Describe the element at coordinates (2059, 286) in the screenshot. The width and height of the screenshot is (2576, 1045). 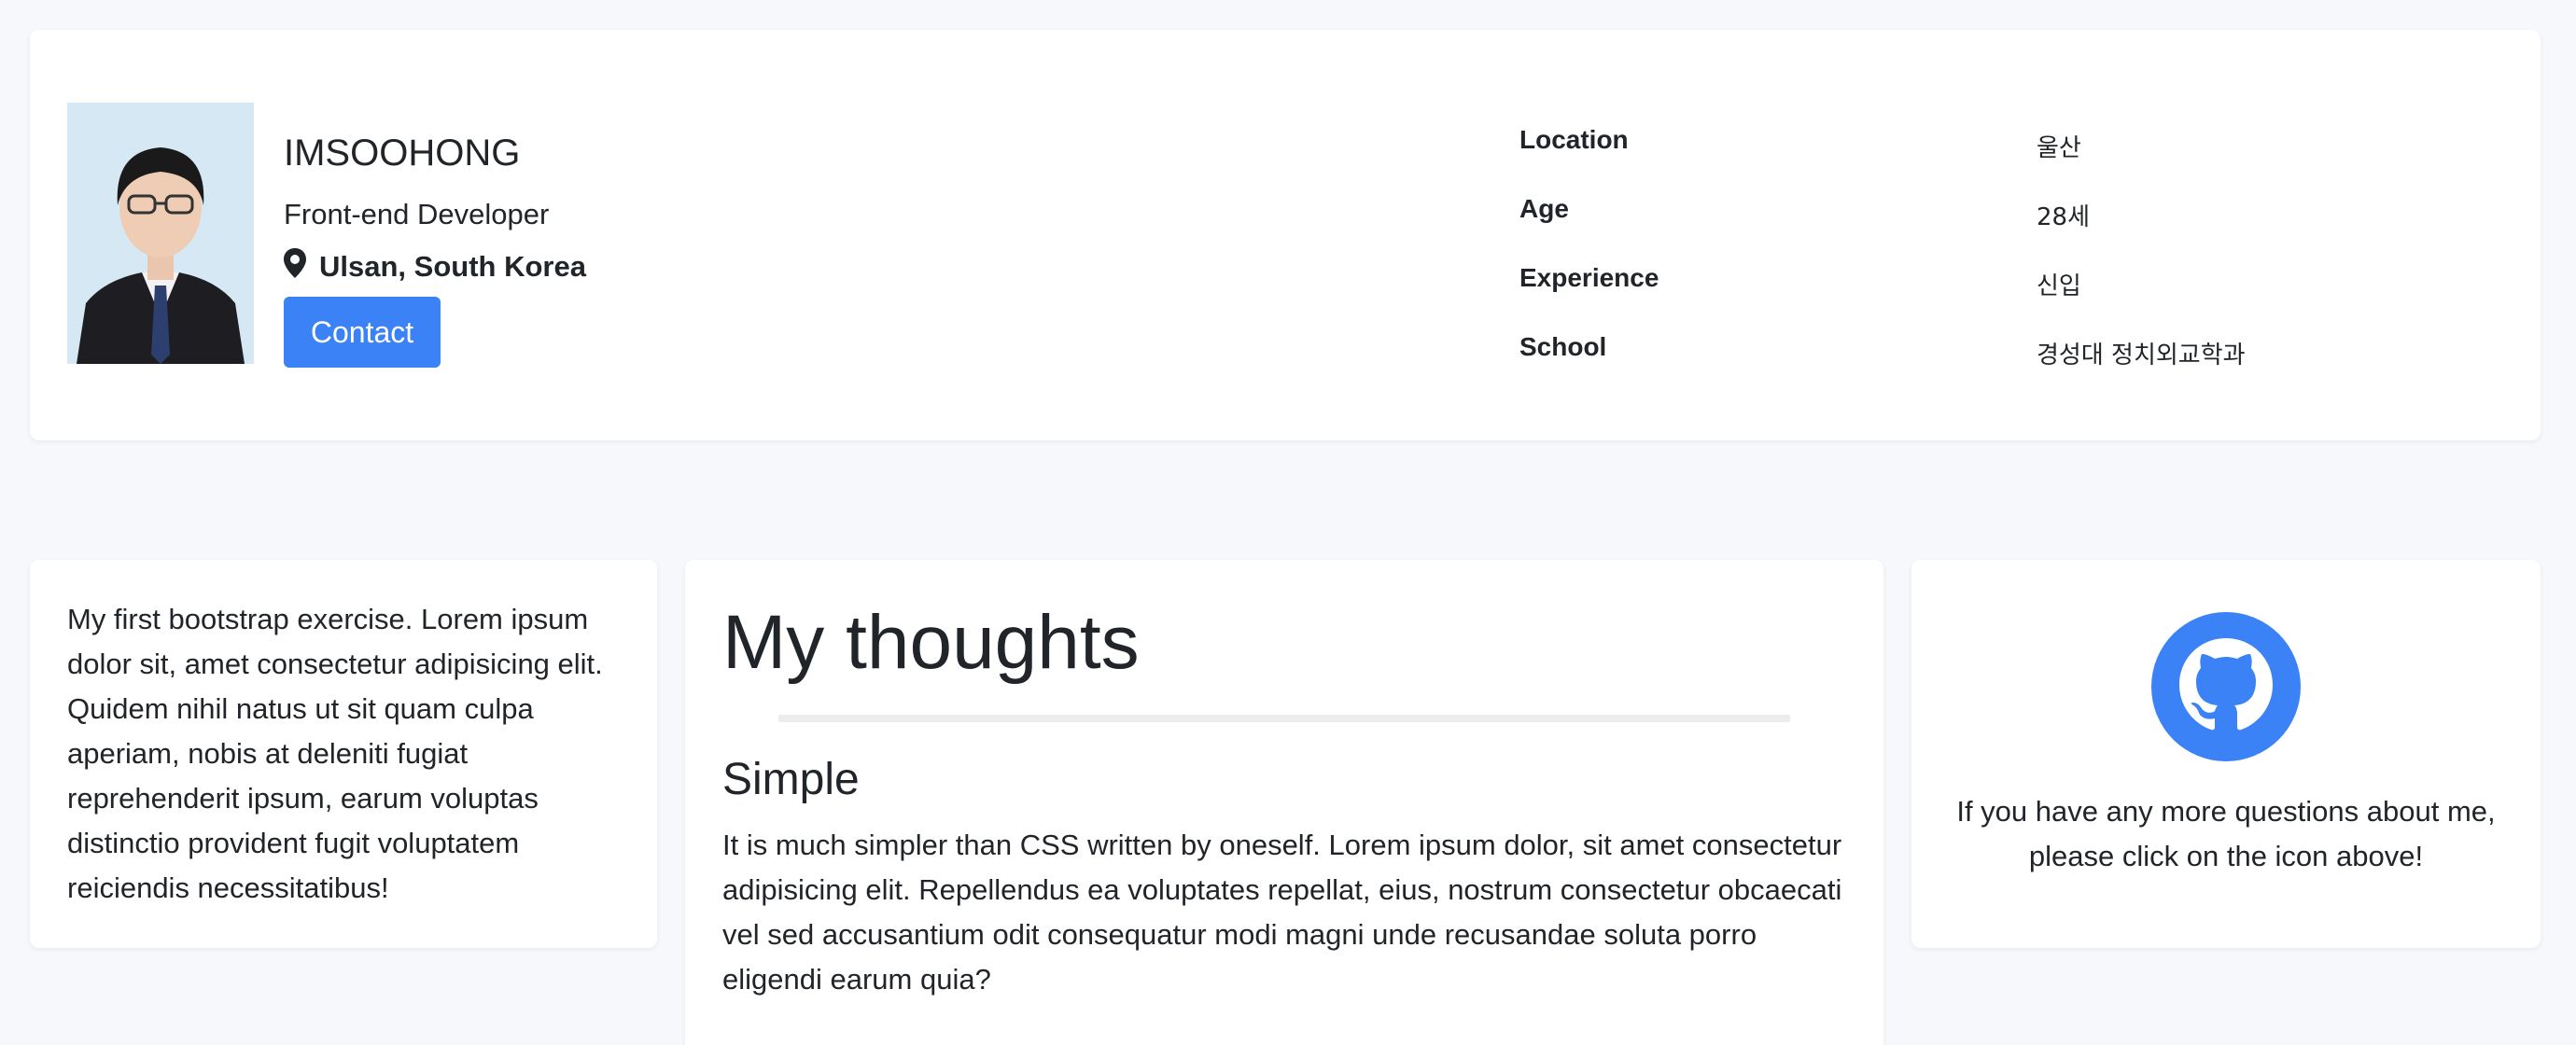
I see `info-value-experience: 신입` at that location.